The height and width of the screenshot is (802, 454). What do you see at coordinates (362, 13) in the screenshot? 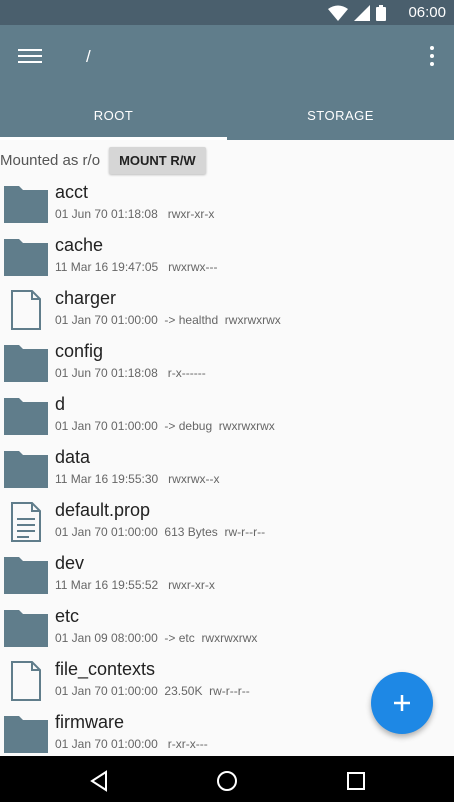
I see `signal-icon` at bounding box center [362, 13].